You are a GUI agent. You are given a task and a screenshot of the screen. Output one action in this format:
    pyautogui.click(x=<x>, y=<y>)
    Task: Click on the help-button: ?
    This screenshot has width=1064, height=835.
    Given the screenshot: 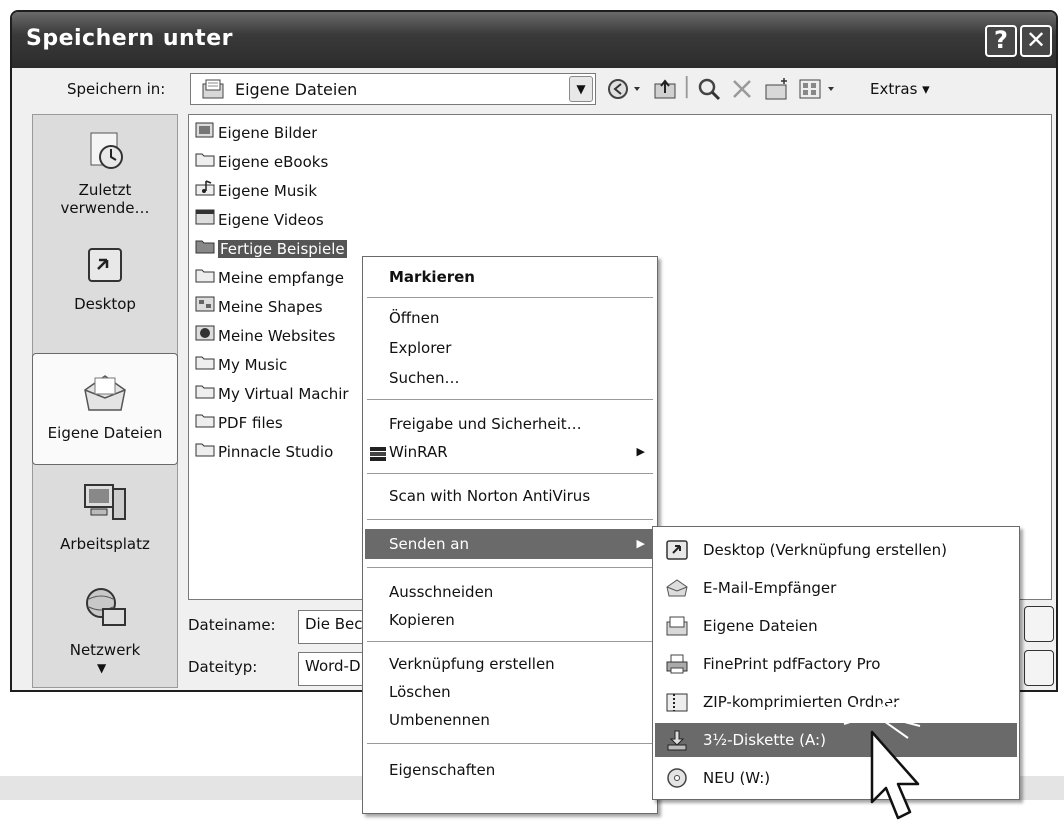 What is the action you would take?
    pyautogui.click(x=1001, y=41)
    